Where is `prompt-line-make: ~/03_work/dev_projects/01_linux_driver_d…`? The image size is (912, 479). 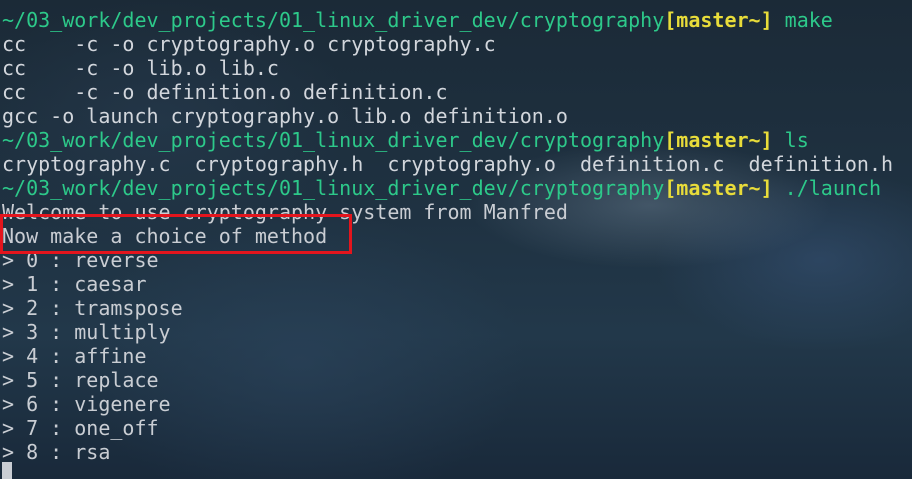
prompt-line-make: ~/03_work/dev_projects/01_linux_driver_d… is located at coordinates (456, 20).